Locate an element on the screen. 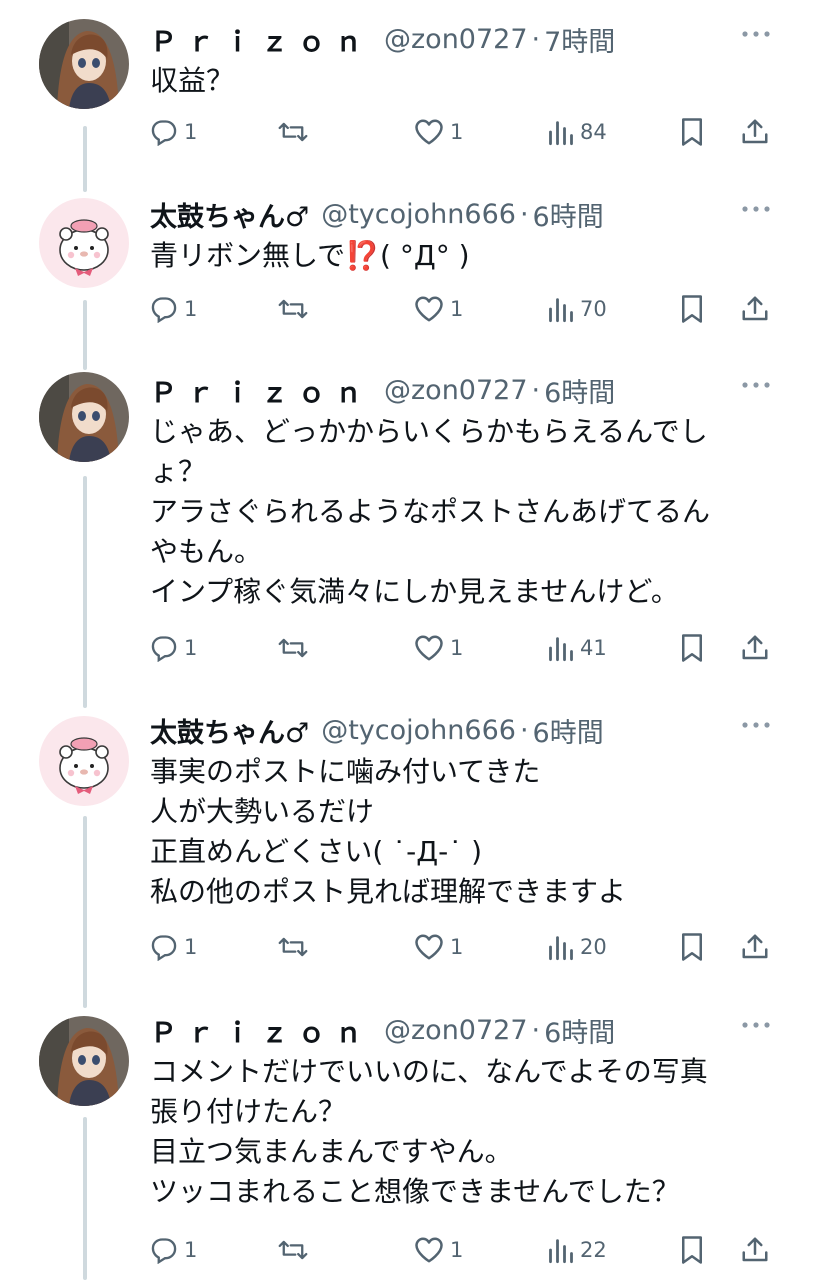 The height and width of the screenshot is (1280, 813). bear-avatar-image is located at coordinates (84, 243).